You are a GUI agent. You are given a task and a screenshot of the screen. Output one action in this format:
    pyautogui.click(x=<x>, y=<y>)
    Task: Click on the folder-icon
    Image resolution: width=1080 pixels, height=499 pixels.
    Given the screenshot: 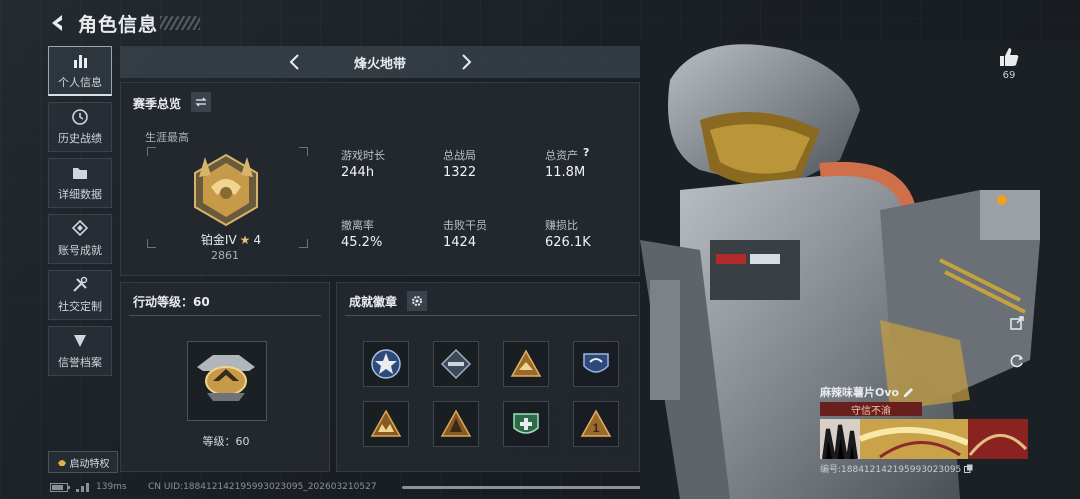 What is the action you would take?
    pyautogui.click(x=80, y=173)
    